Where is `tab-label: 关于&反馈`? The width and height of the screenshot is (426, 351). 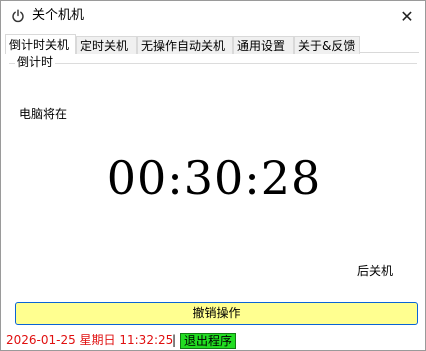 tab-label: 关于&反馈 is located at coordinates (327, 46).